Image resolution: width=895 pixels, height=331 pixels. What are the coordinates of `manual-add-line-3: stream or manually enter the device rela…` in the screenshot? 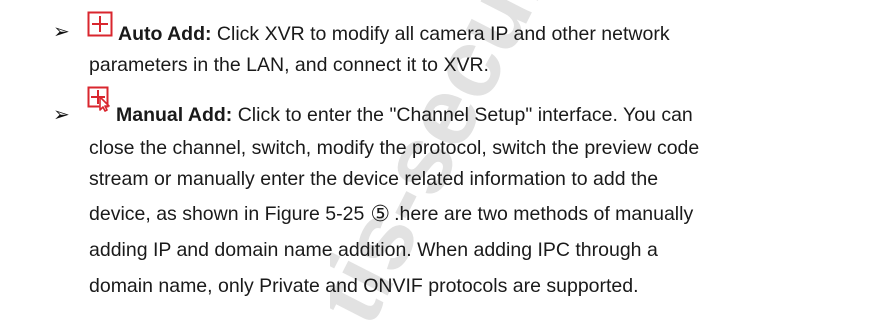 It's located at (374, 179).